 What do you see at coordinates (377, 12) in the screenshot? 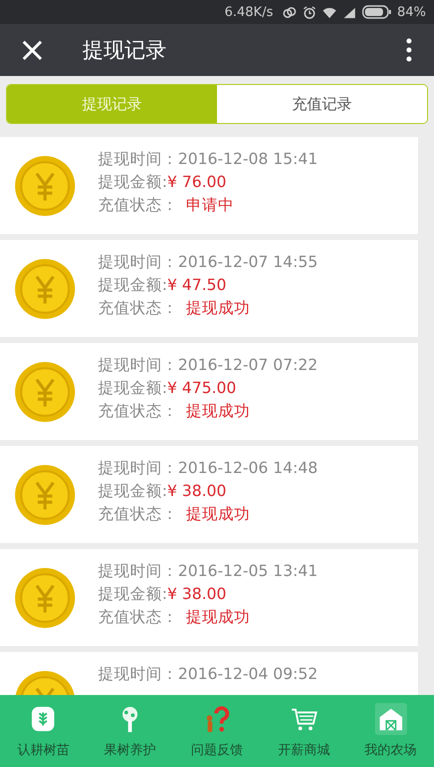
I see `battery-icon` at bounding box center [377, 12].